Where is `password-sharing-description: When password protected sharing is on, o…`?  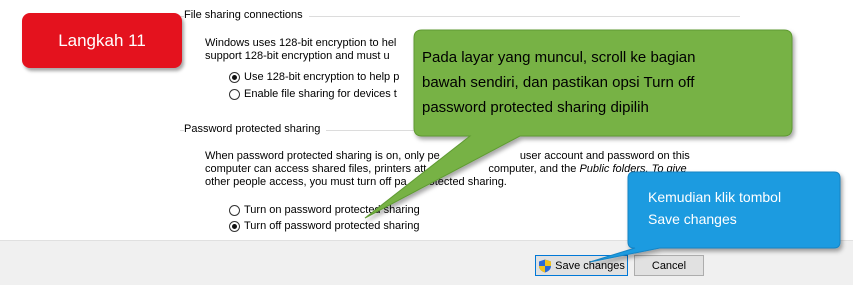
password-sharing-description: When password protected sharing is on, o… is located at coordinates (447, 169).